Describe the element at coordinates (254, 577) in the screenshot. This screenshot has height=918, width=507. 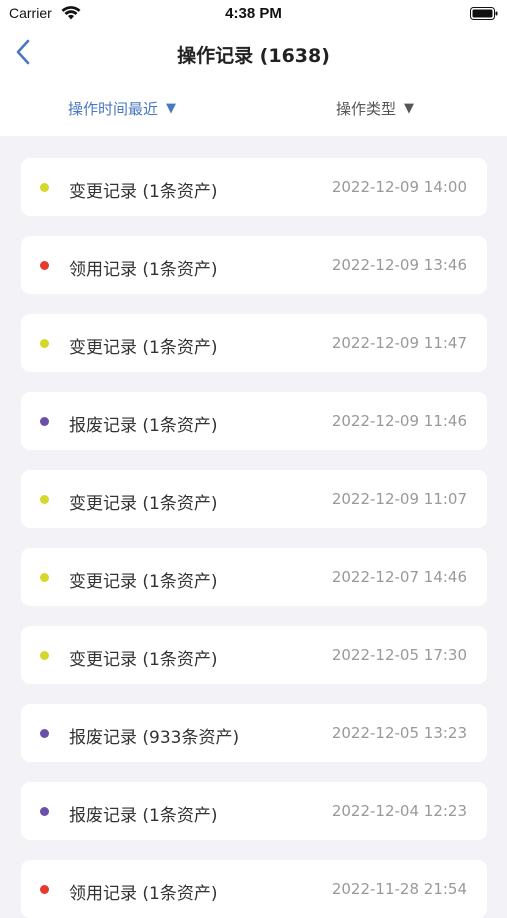
I see `list-item: 变更记录 (1条资产) 2022-12-07 14:46` at that location.